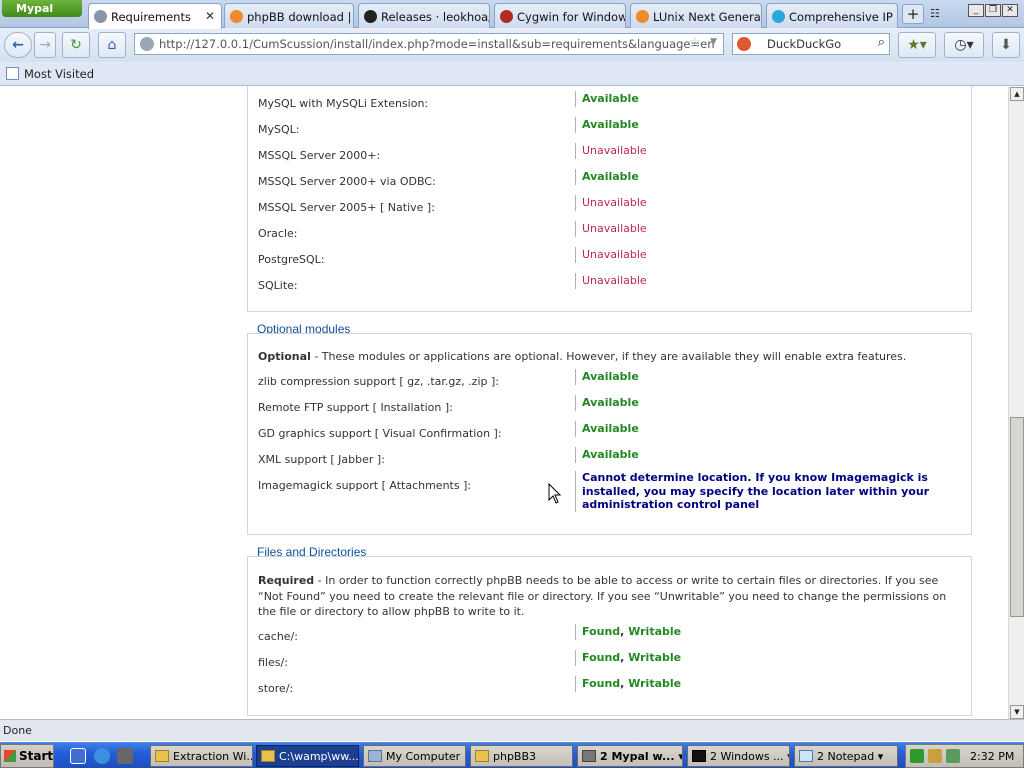 Image resolution: width=1024 pixels, height=768 pixels. Describe the element at coordinates (423, 756) in the screenshot. I see `taskbar-label: My Computer` at that location.